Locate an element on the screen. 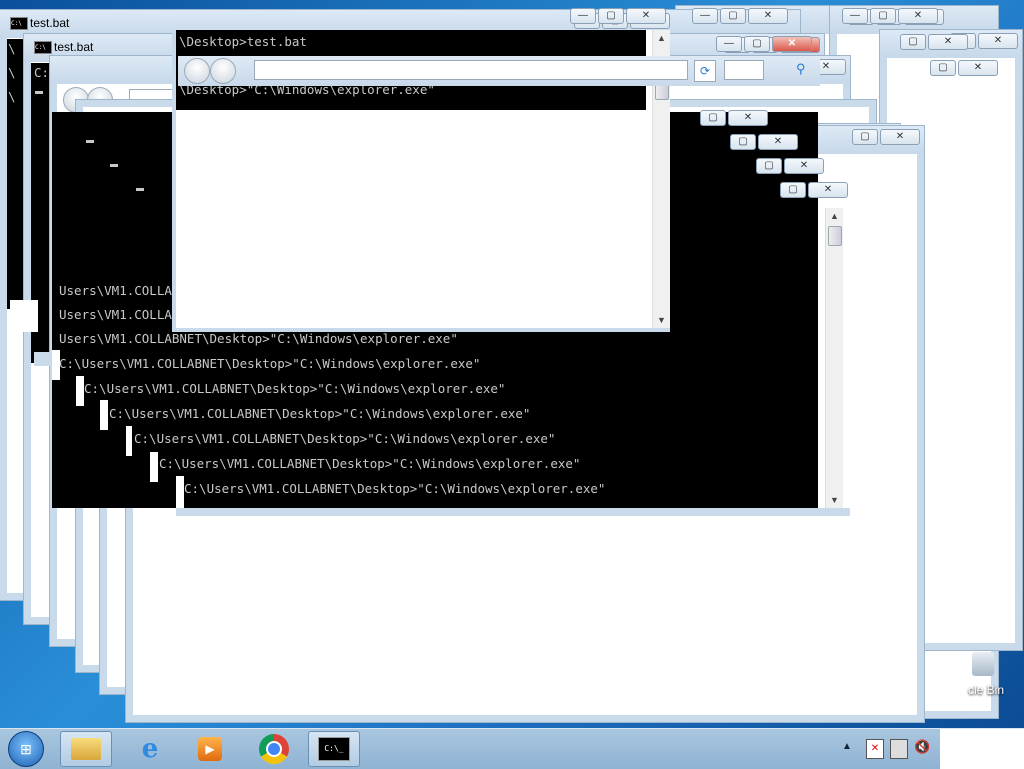 This screenshot has width=1024, height=769. explorer-folder-icon is located at coordinates (86, 749).